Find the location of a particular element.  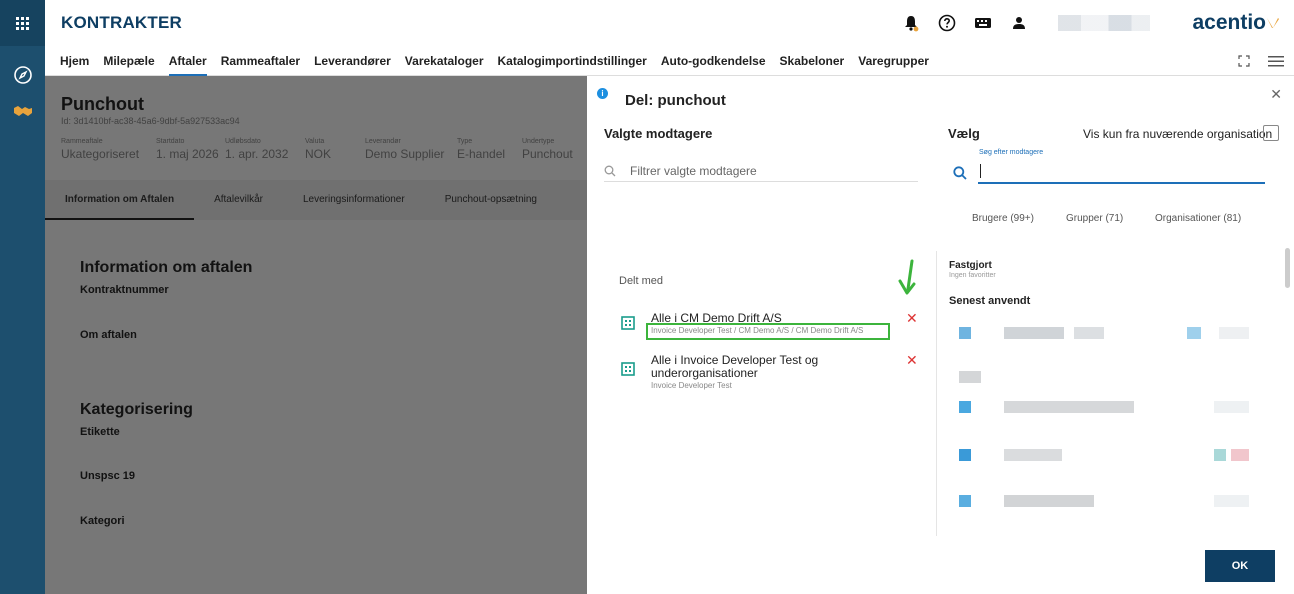

dialog-title: Del: punchout is located at coordinates (675, 100).